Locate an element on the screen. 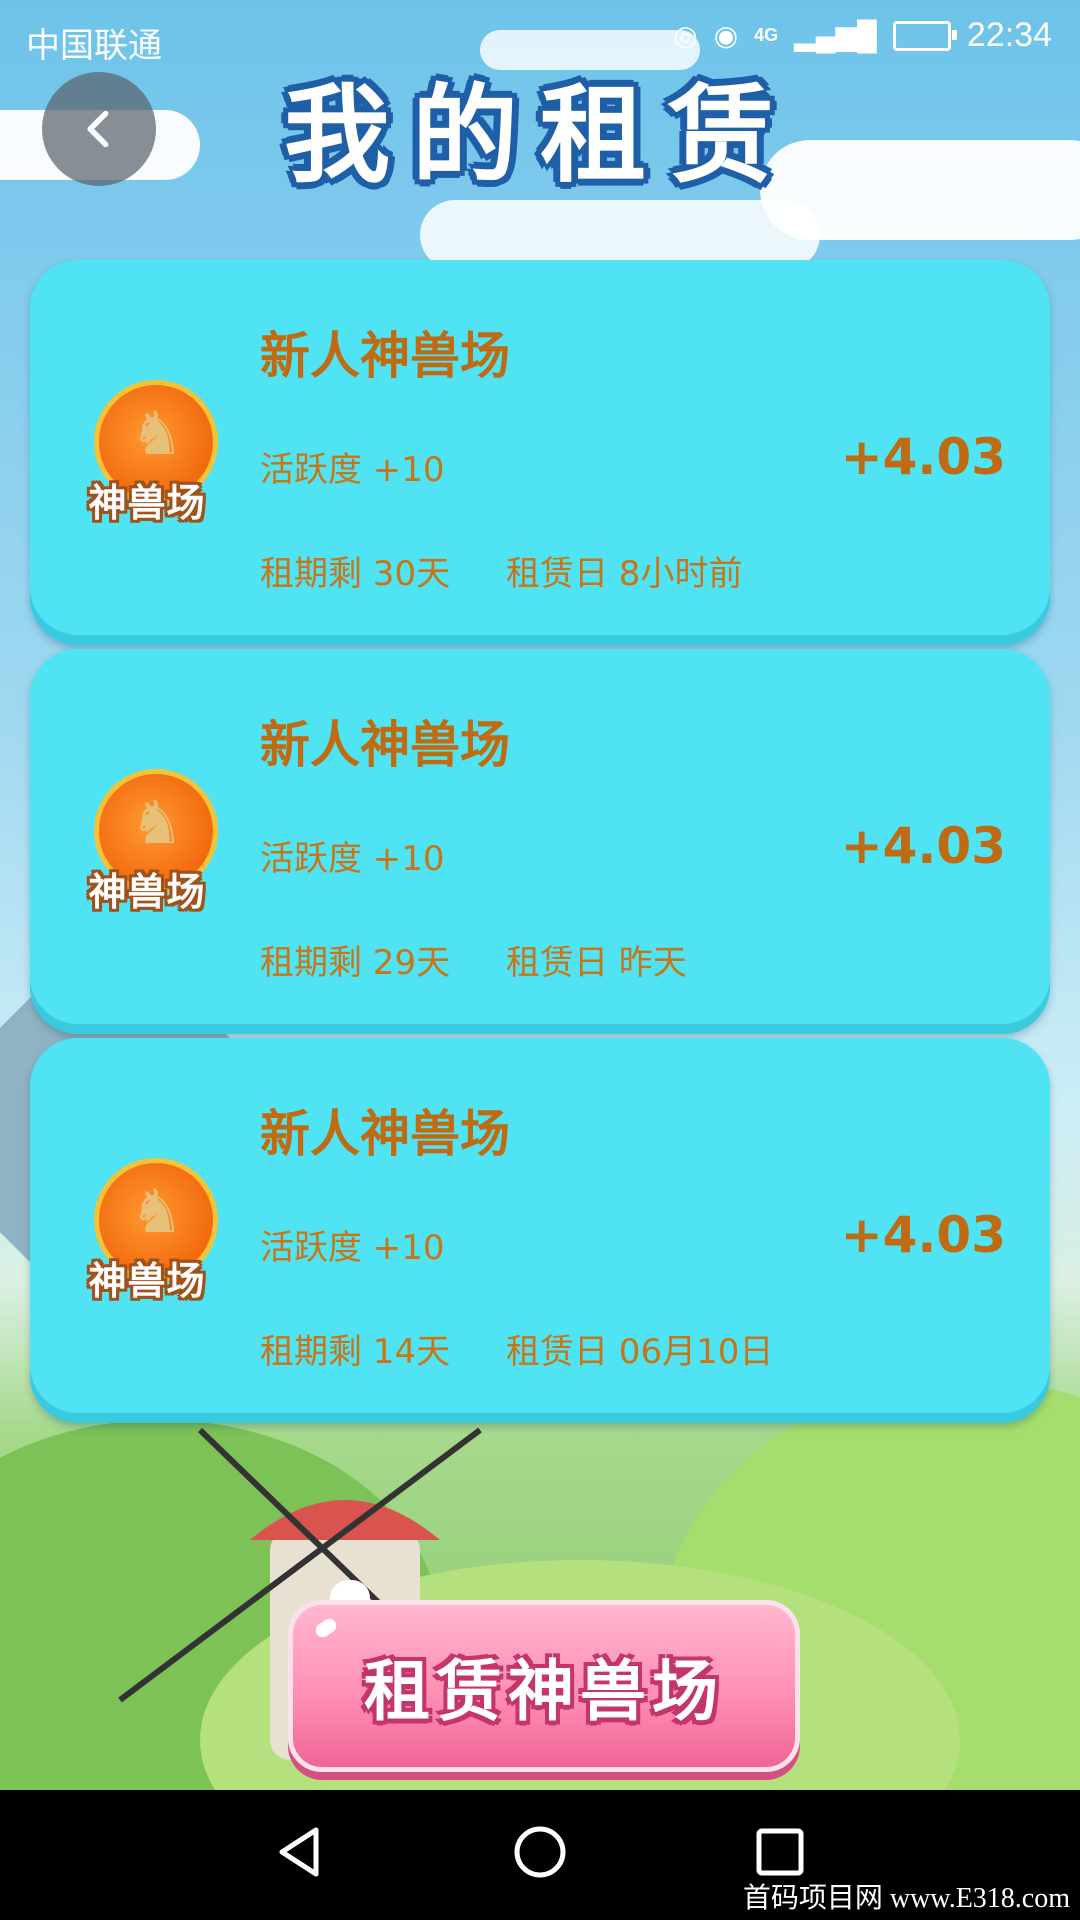 The width and height of the screenshot is (1080, 1920). rental-date: 租赁日 06月10日 is located at coordinates (640, 1352).